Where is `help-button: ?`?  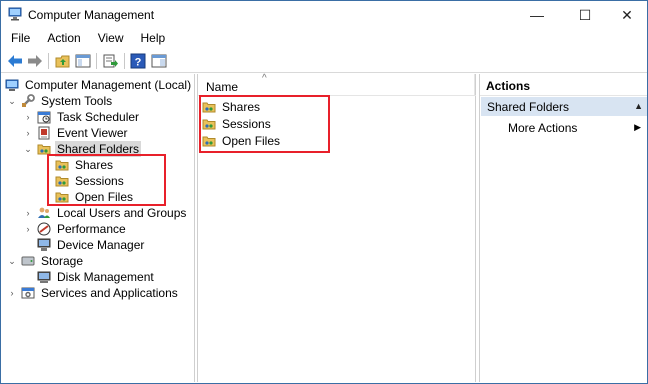
help-button: ? is located at coordinates (138, 61).